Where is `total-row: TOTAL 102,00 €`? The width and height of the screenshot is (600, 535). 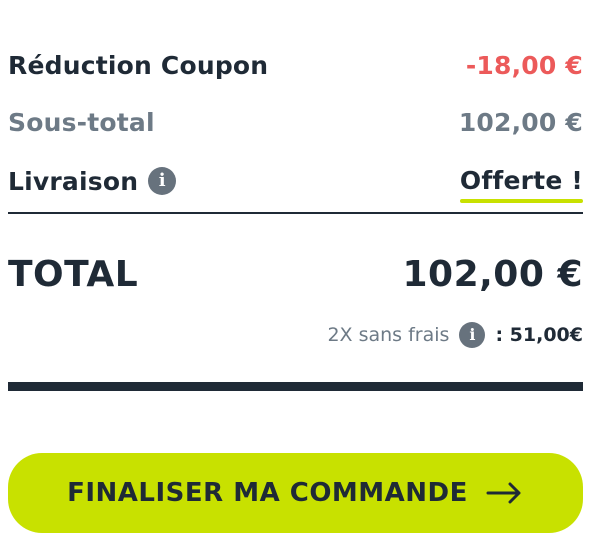 total-row: TOTAL 102,00 € is located at coordinates (295, 274).